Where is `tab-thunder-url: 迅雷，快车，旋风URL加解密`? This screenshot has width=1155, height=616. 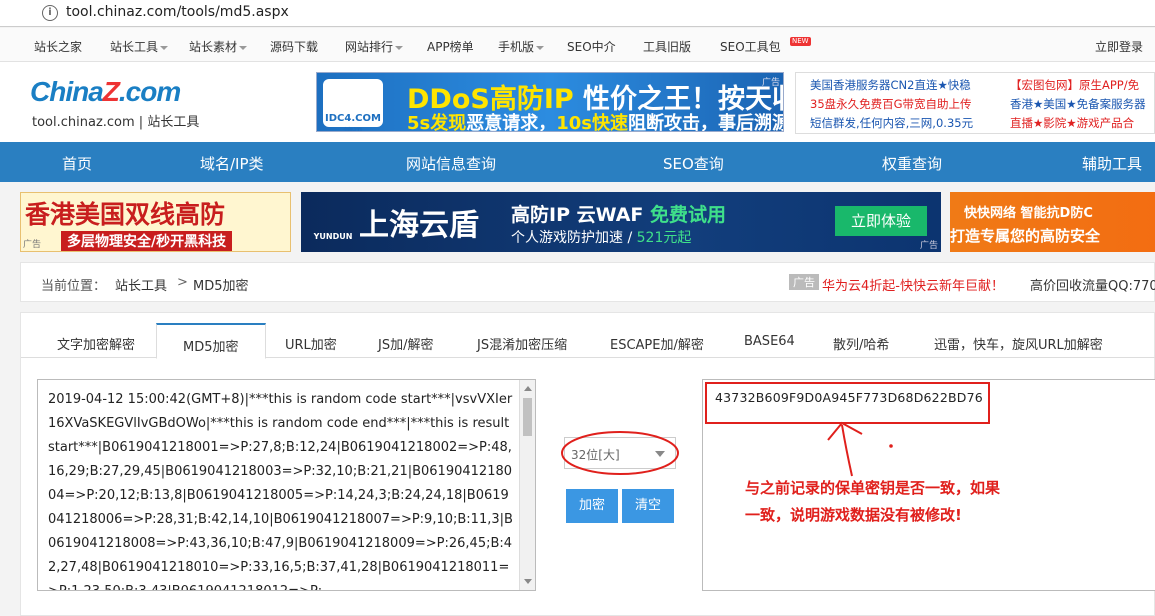
tab-thunder-url: 迅雷，快车，旋风URL加解密 is located at coordinates (1018, 343).